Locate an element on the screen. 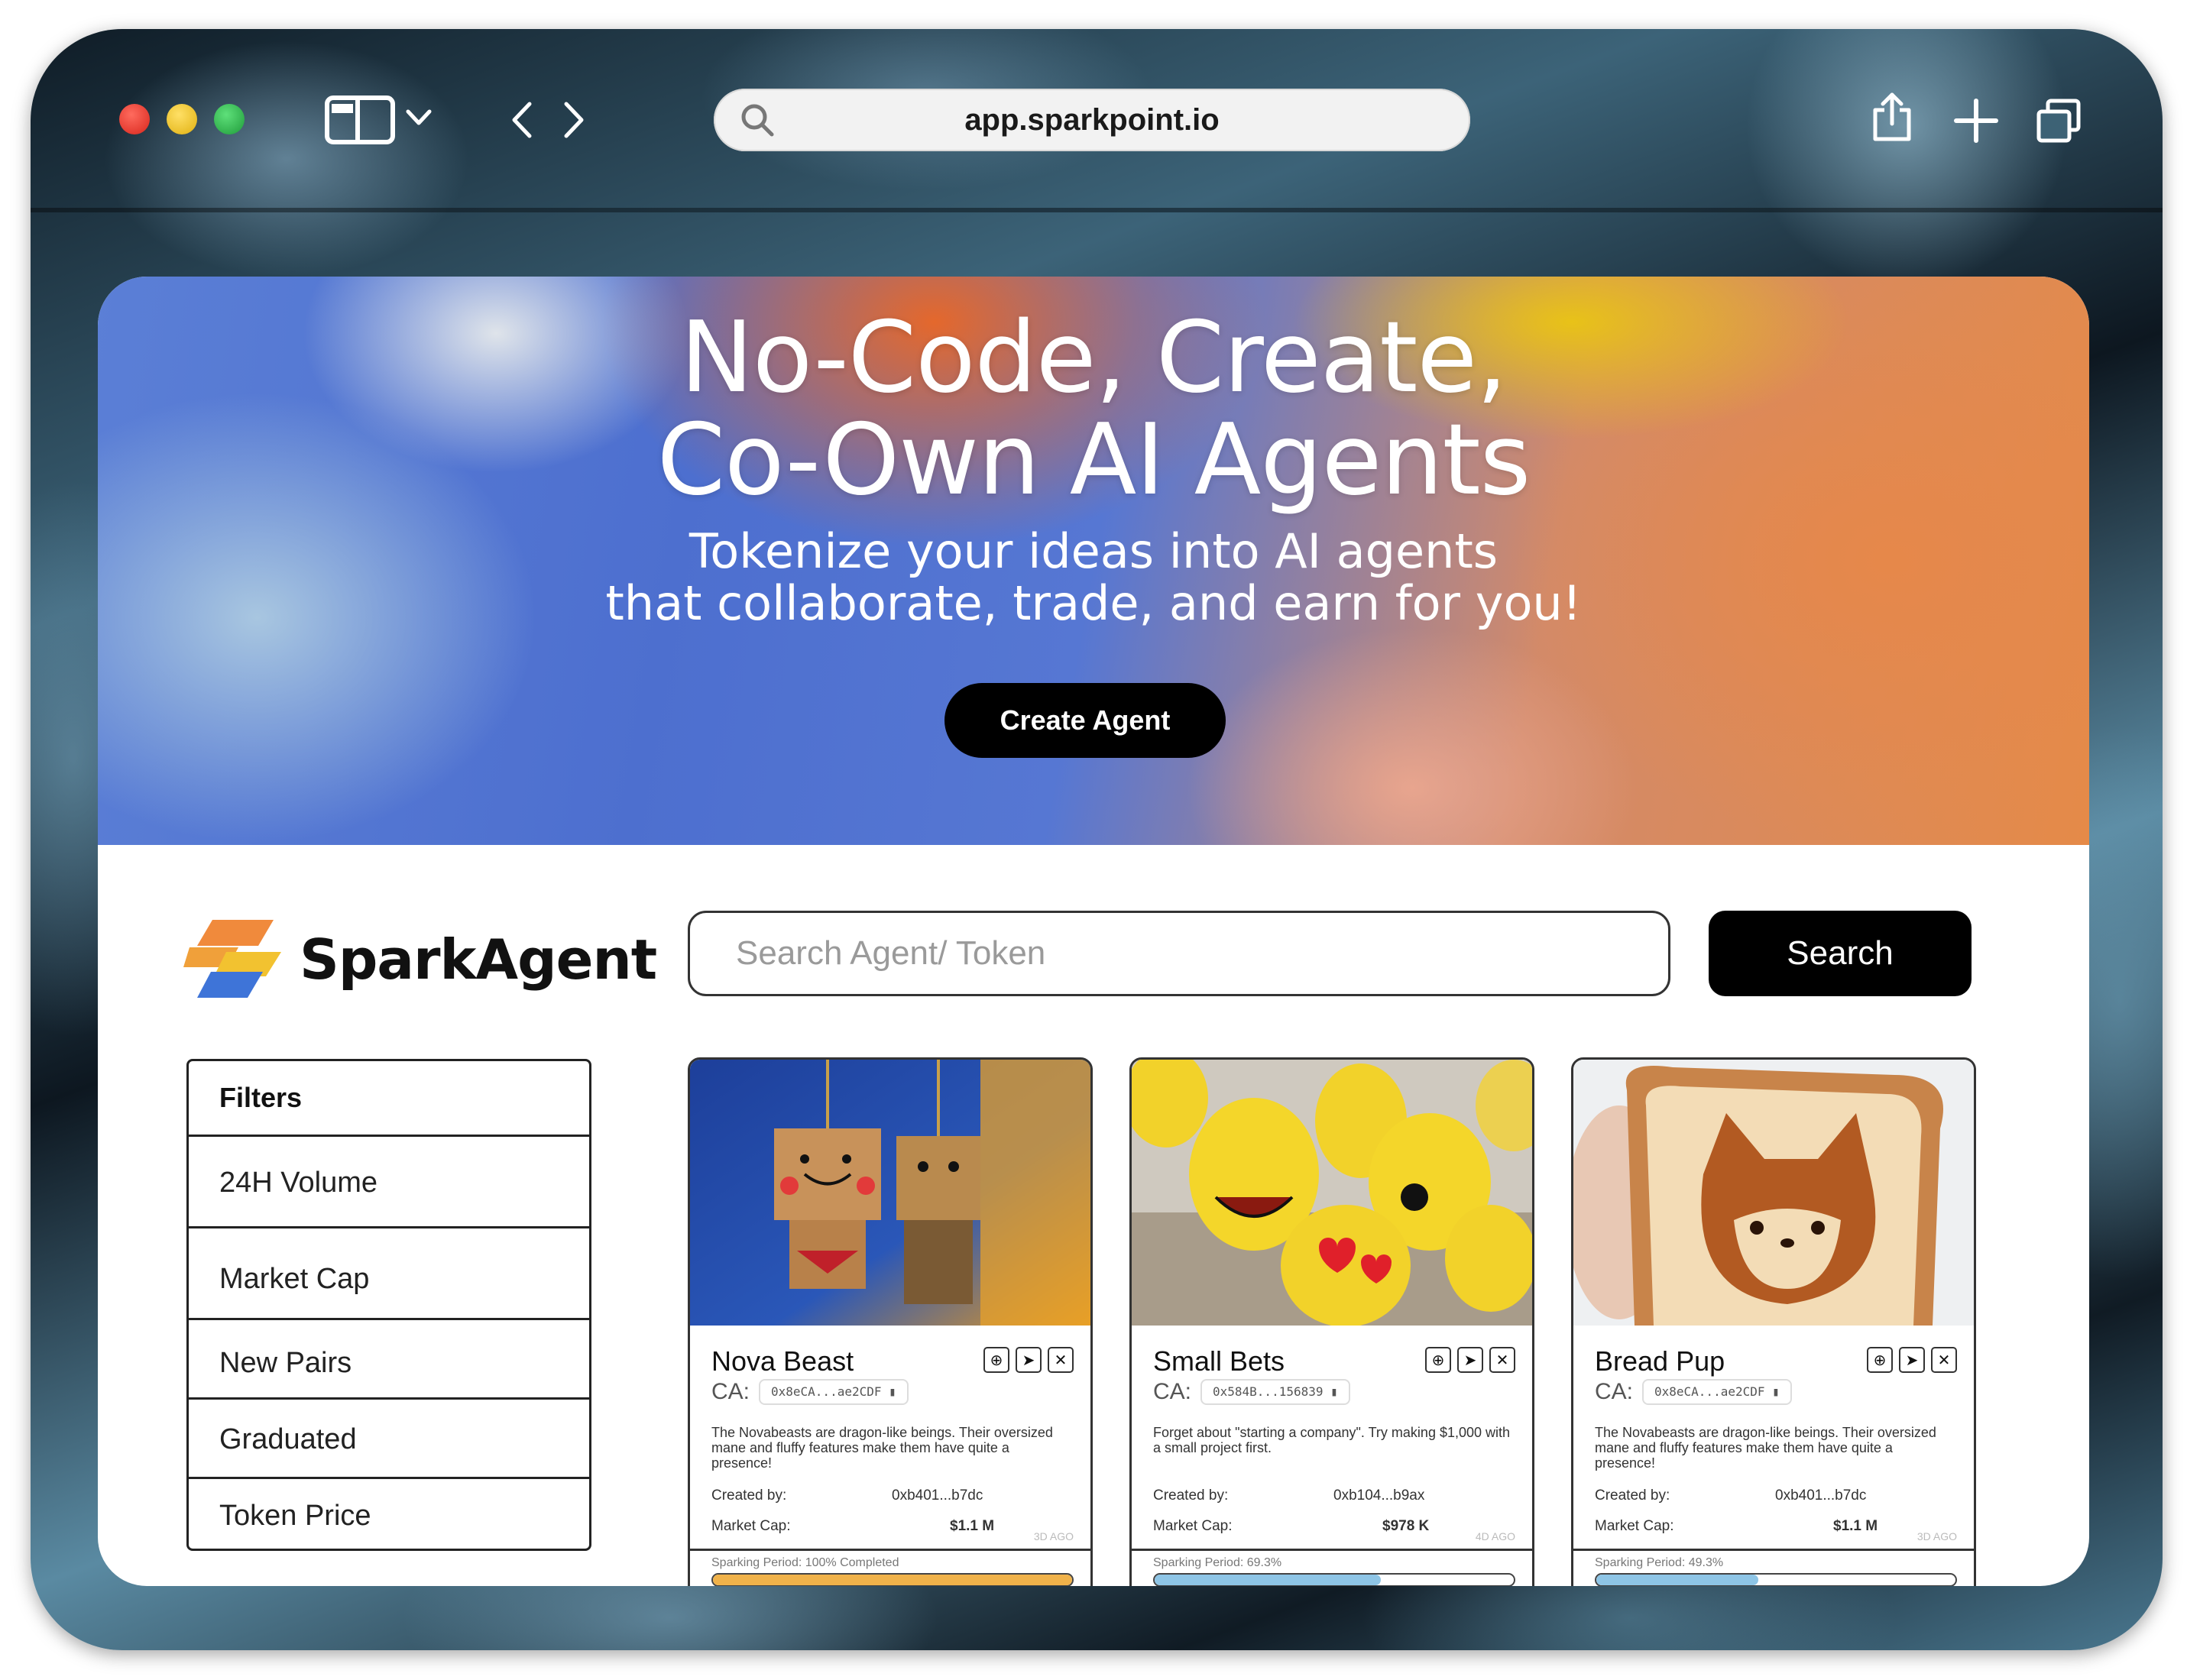 This screenshot has height=1680, width=2187. url-text: app.sparkpoint.io is located at coordinates (1092, 120).